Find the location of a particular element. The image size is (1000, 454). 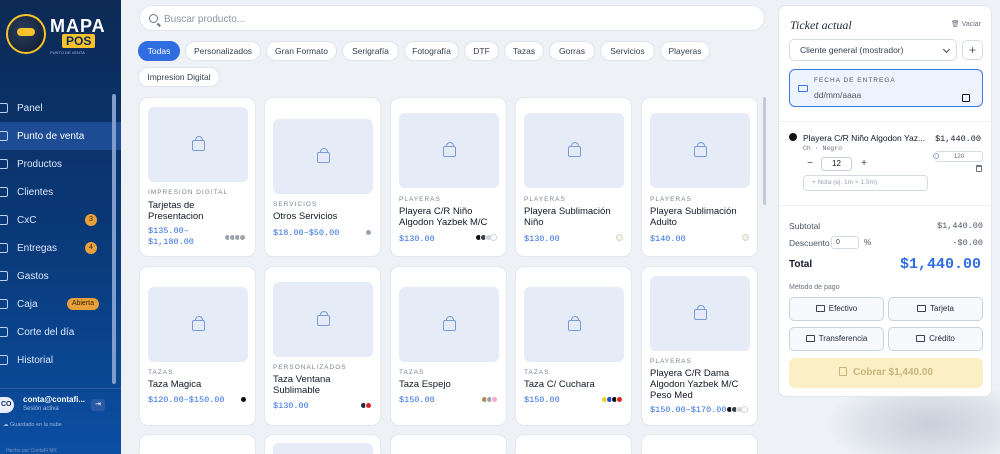

calendar-icon is located at coordinates (966, 98).